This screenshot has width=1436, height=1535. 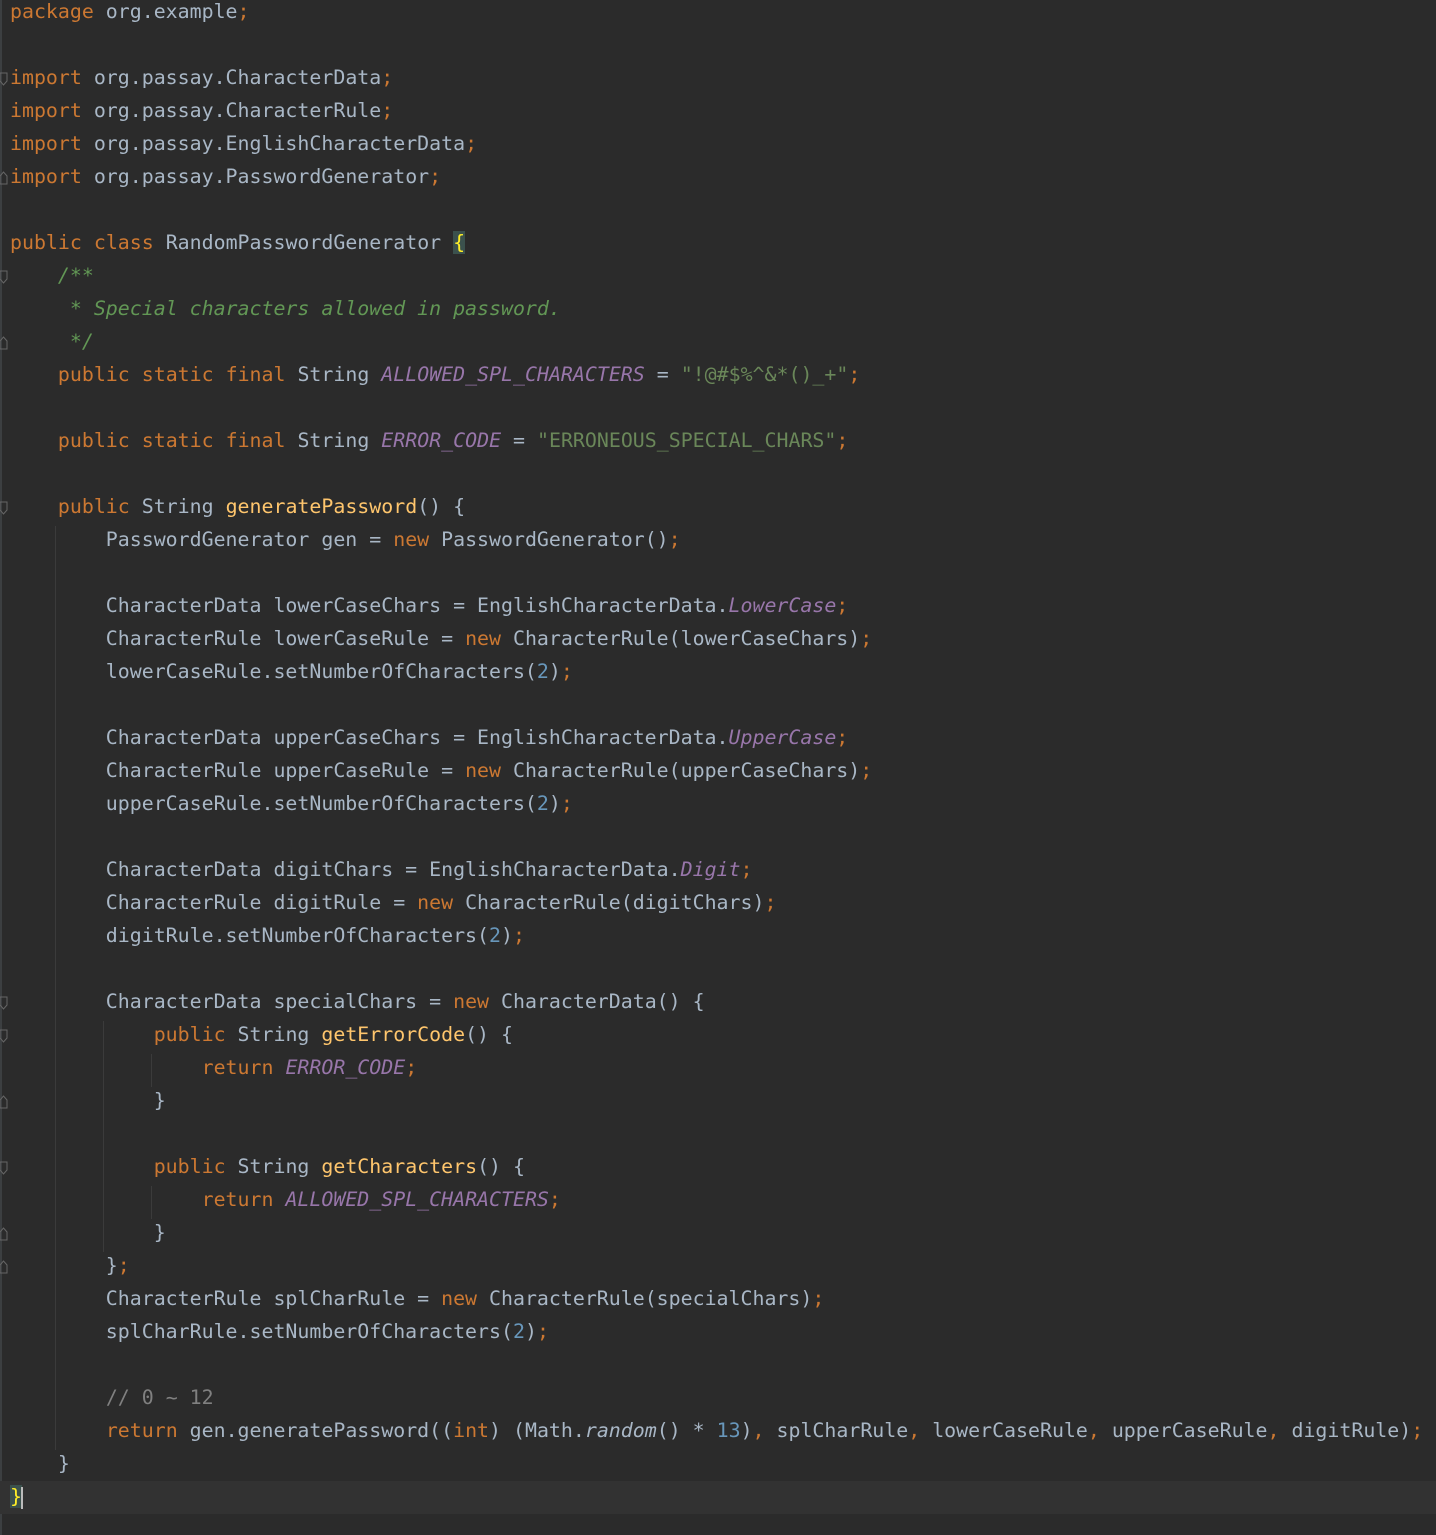 I want to click on code-line: /**, so click(x=52, y=278).